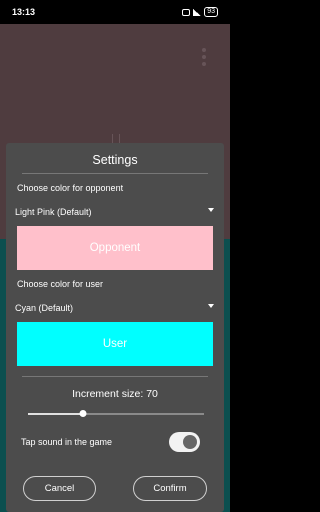 Image resolution: width=320 pixels, height=512 pixels. I want to click on dialog-title: Settings, so click(115, 160).